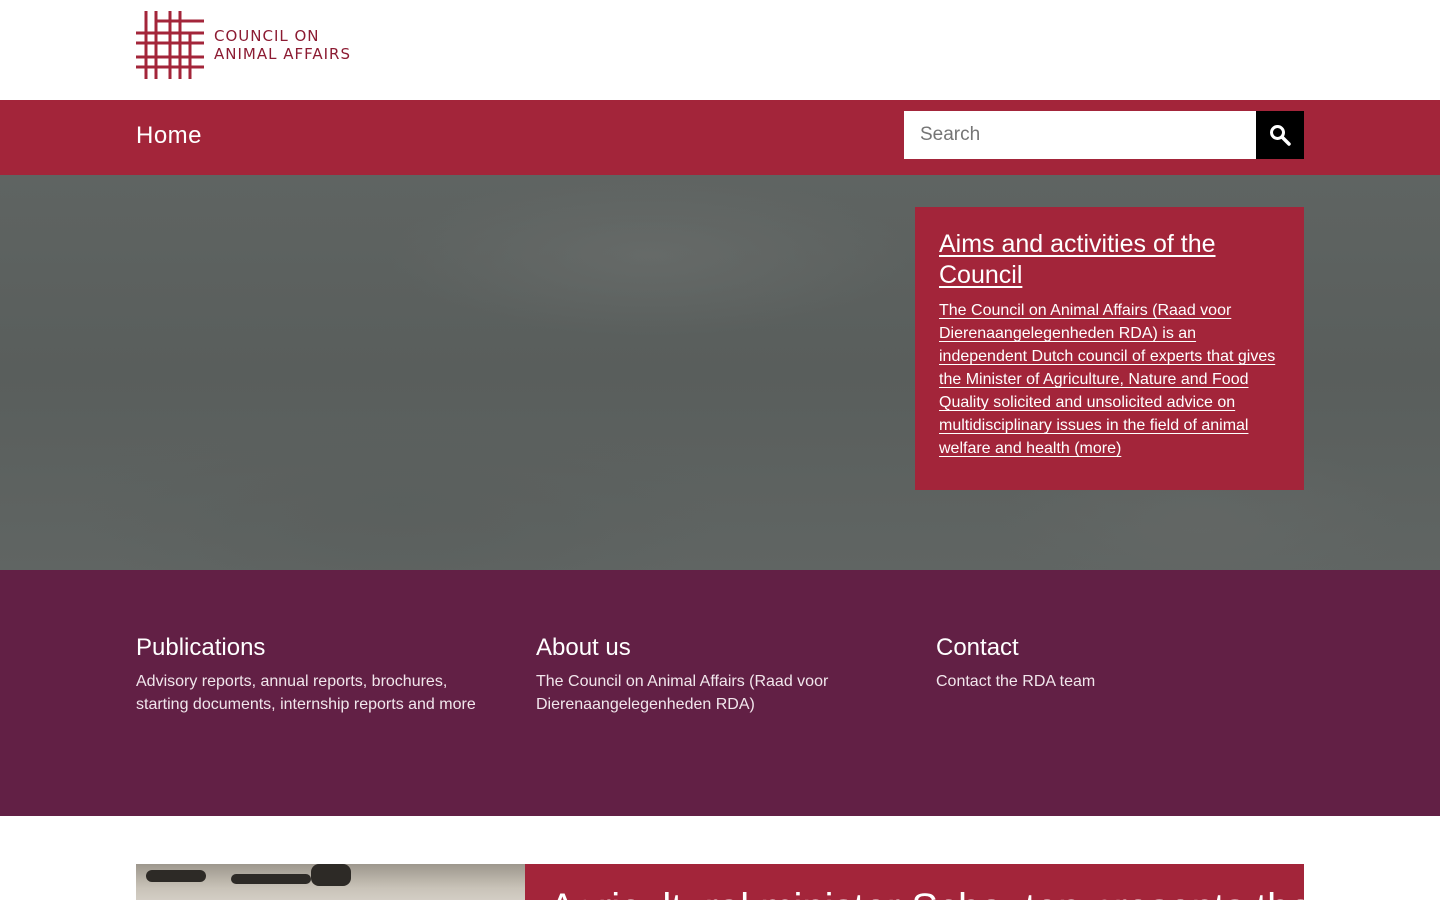 This screenshot has height=900, width=1440. I want to click on publications-link: Publications, so click(312, 648).